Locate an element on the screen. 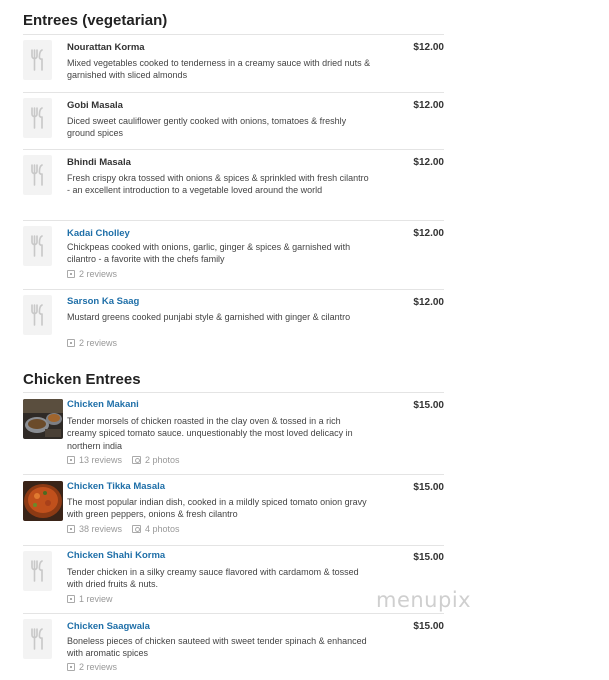  photos-link: 2 photos is located at coordinates (156, 460).